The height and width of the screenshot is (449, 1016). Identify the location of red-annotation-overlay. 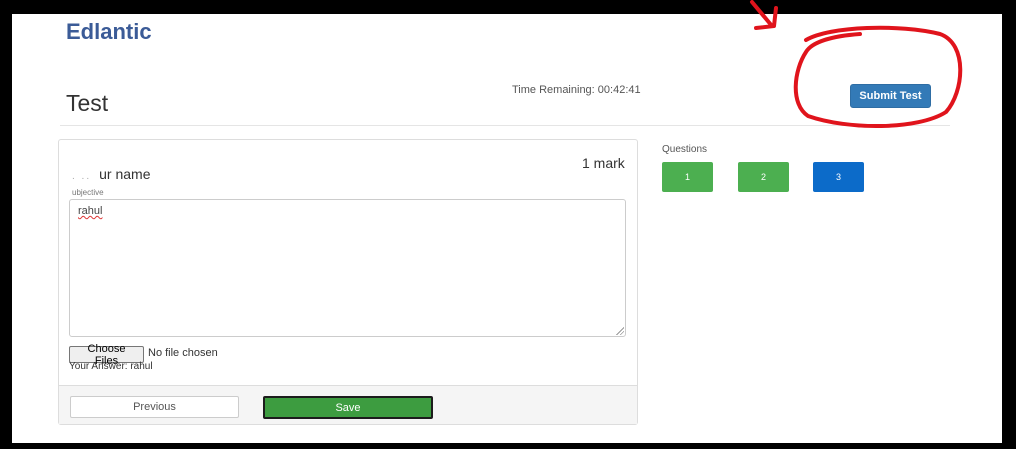
(856, 64).